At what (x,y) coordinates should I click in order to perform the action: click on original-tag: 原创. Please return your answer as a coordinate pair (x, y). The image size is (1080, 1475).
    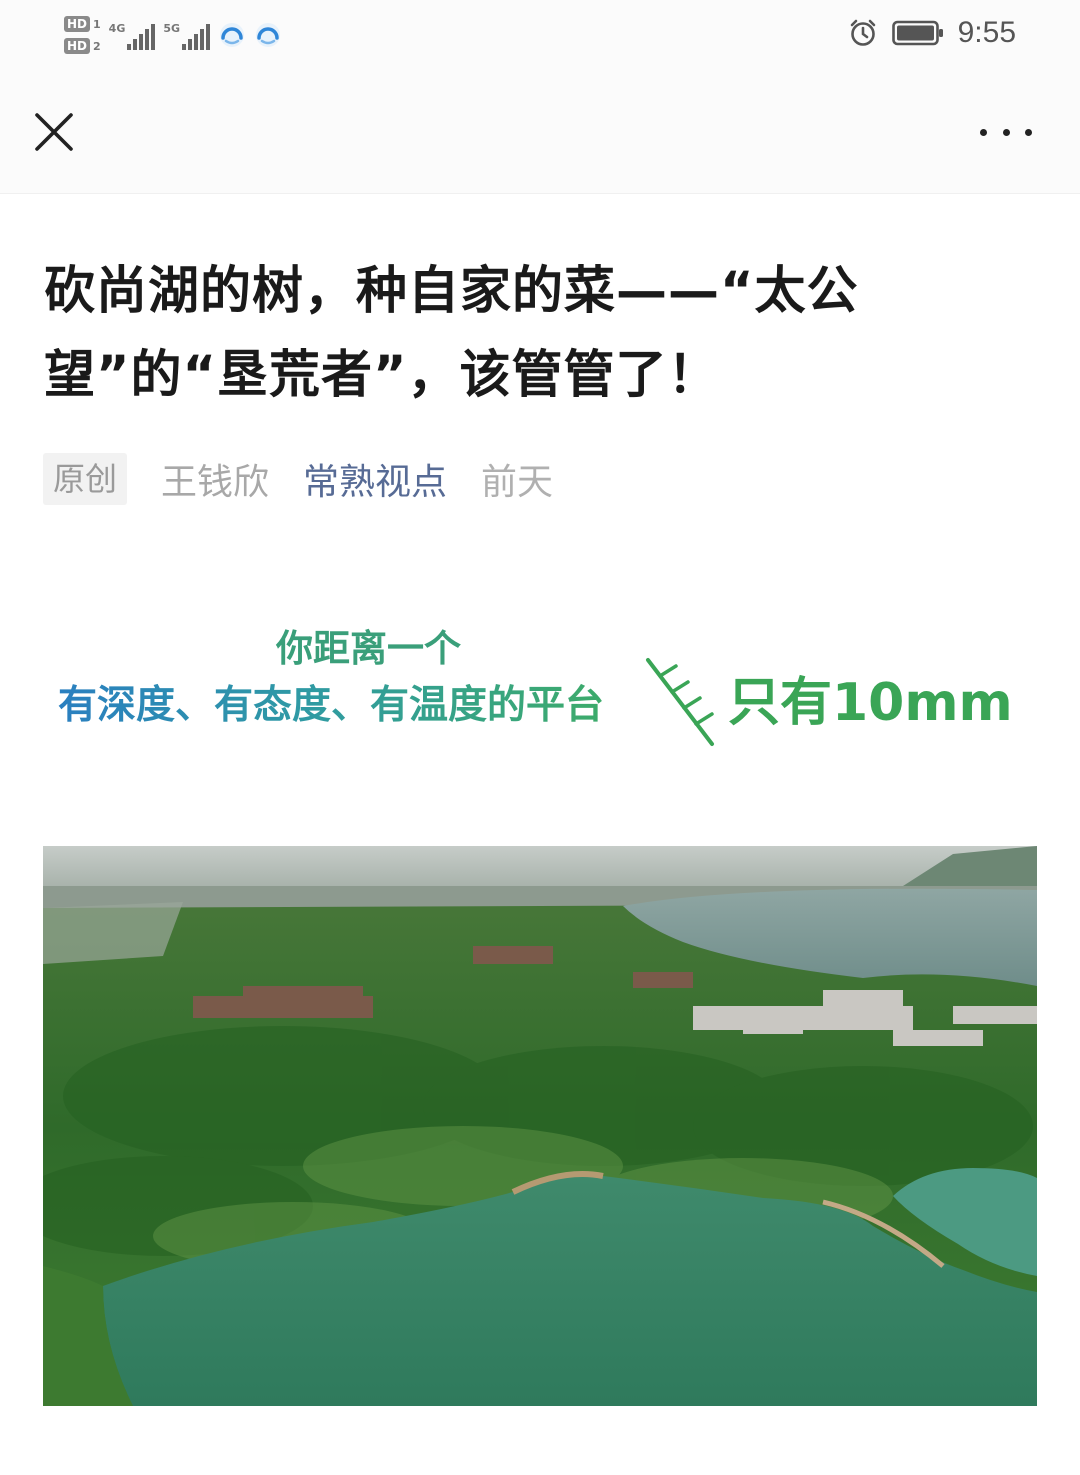
    Looking at the image, I should click on (85, 479).